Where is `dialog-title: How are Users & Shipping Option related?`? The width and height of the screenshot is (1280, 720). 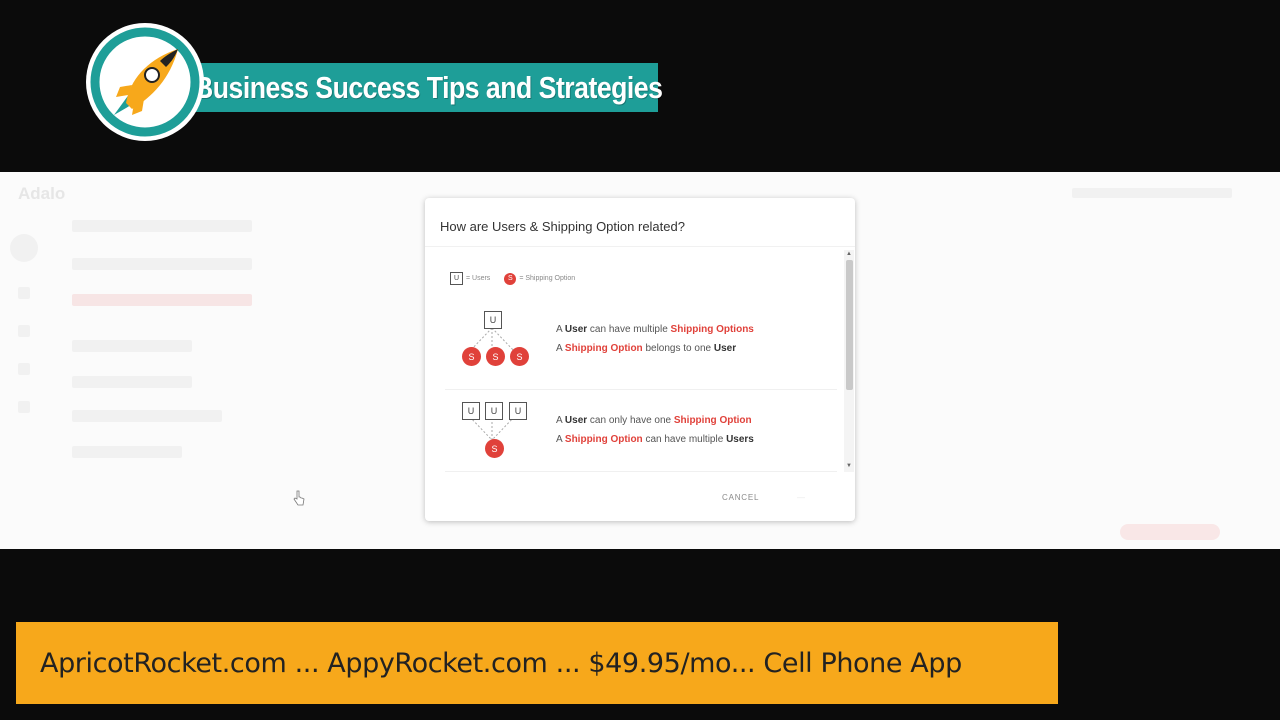 dialog-title: How are Users & Shipping Option related? is located at coordinates (562, 226).